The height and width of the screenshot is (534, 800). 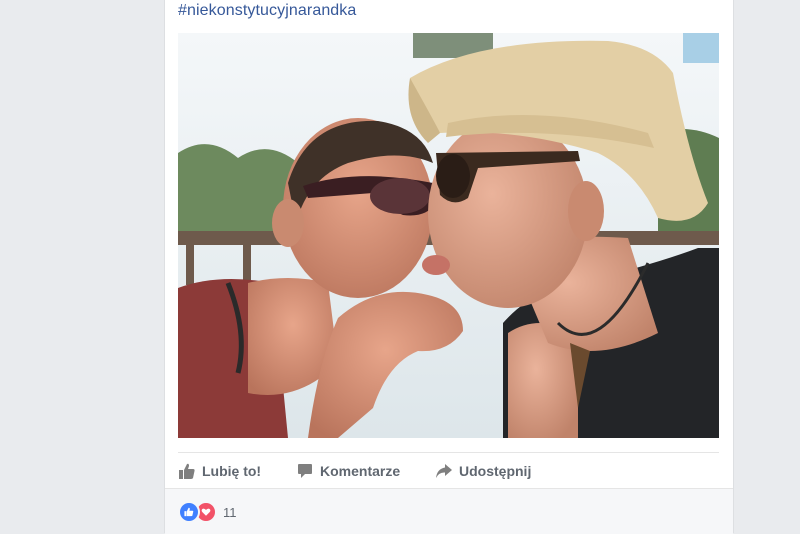 What do you see at coordinates (360, 471) in the screenshot?
I see `comment-button-label: Komentarze` at bounding box center [360, 471].